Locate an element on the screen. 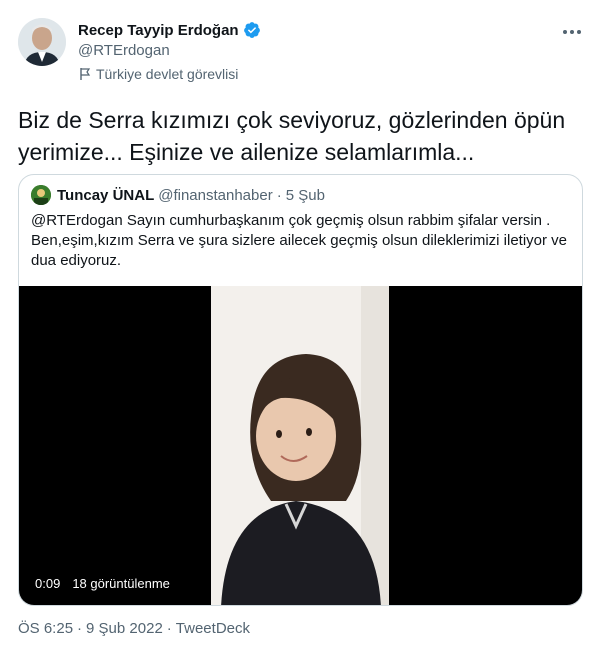  video-thumbnail is located at coordinates (300, 445).